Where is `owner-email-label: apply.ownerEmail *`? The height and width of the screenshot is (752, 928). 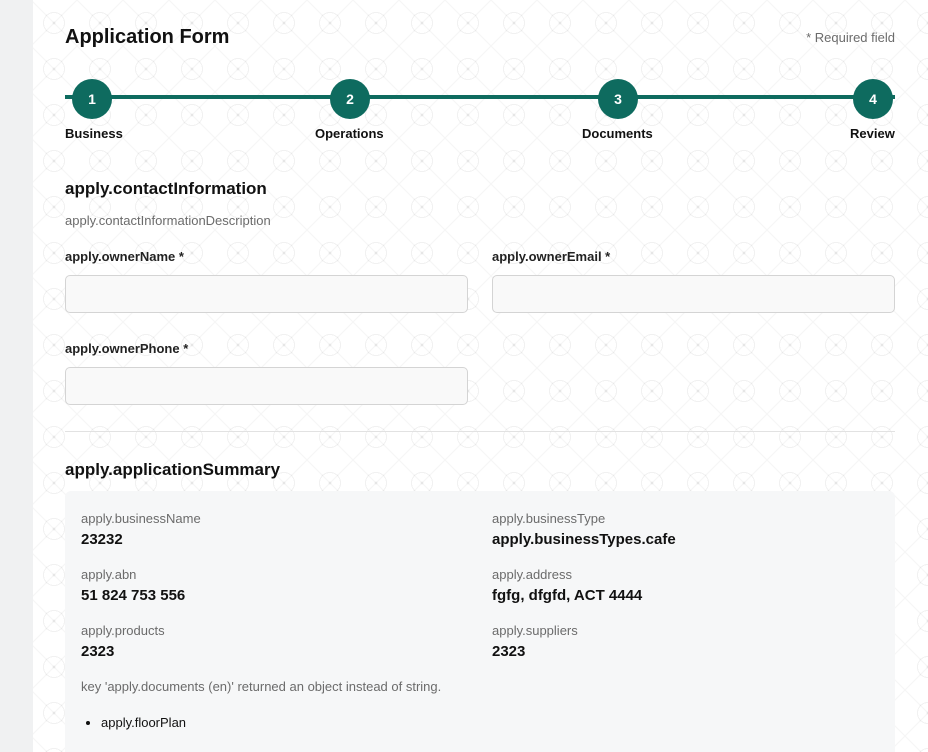
owner-email-label: apply.ownerEmail * is located at coordinates (551, 256).